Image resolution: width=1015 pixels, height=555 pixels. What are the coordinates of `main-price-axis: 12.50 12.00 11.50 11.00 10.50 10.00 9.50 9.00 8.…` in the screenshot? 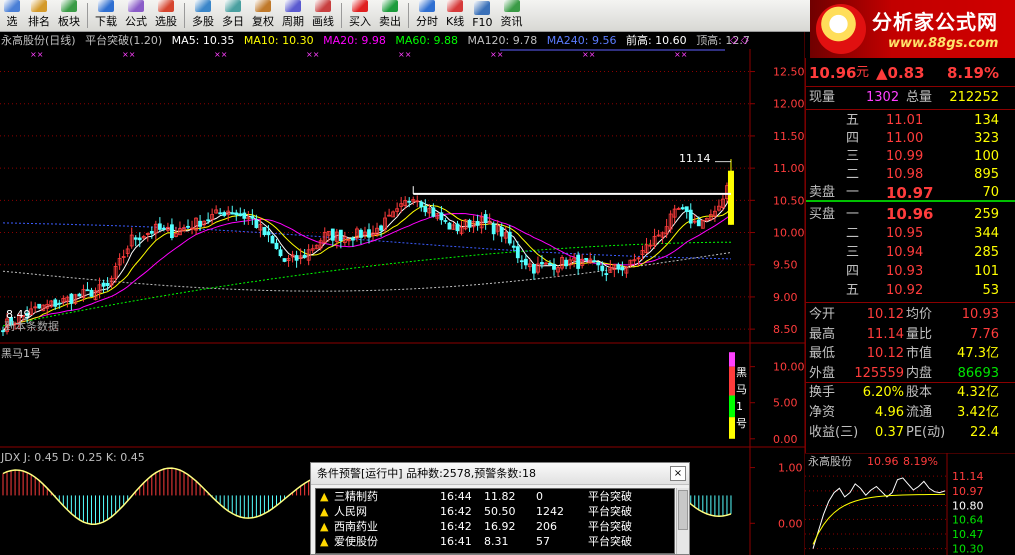 It's located at (777, 201).